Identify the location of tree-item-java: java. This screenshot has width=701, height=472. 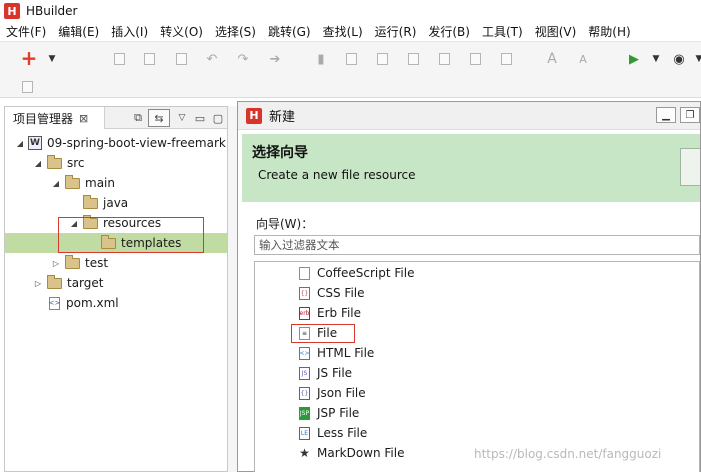
(116, 203).